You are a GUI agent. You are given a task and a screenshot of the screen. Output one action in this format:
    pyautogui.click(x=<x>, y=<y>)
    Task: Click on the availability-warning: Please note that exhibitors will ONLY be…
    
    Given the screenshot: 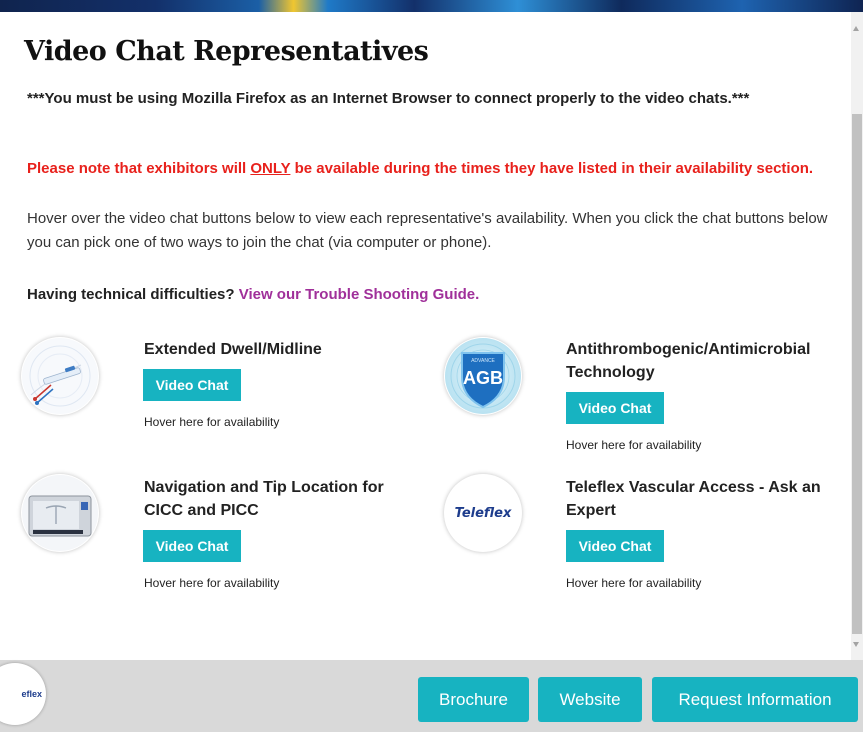 What is the action you would take?
    pyautogui.click(x=422, y=169)
    